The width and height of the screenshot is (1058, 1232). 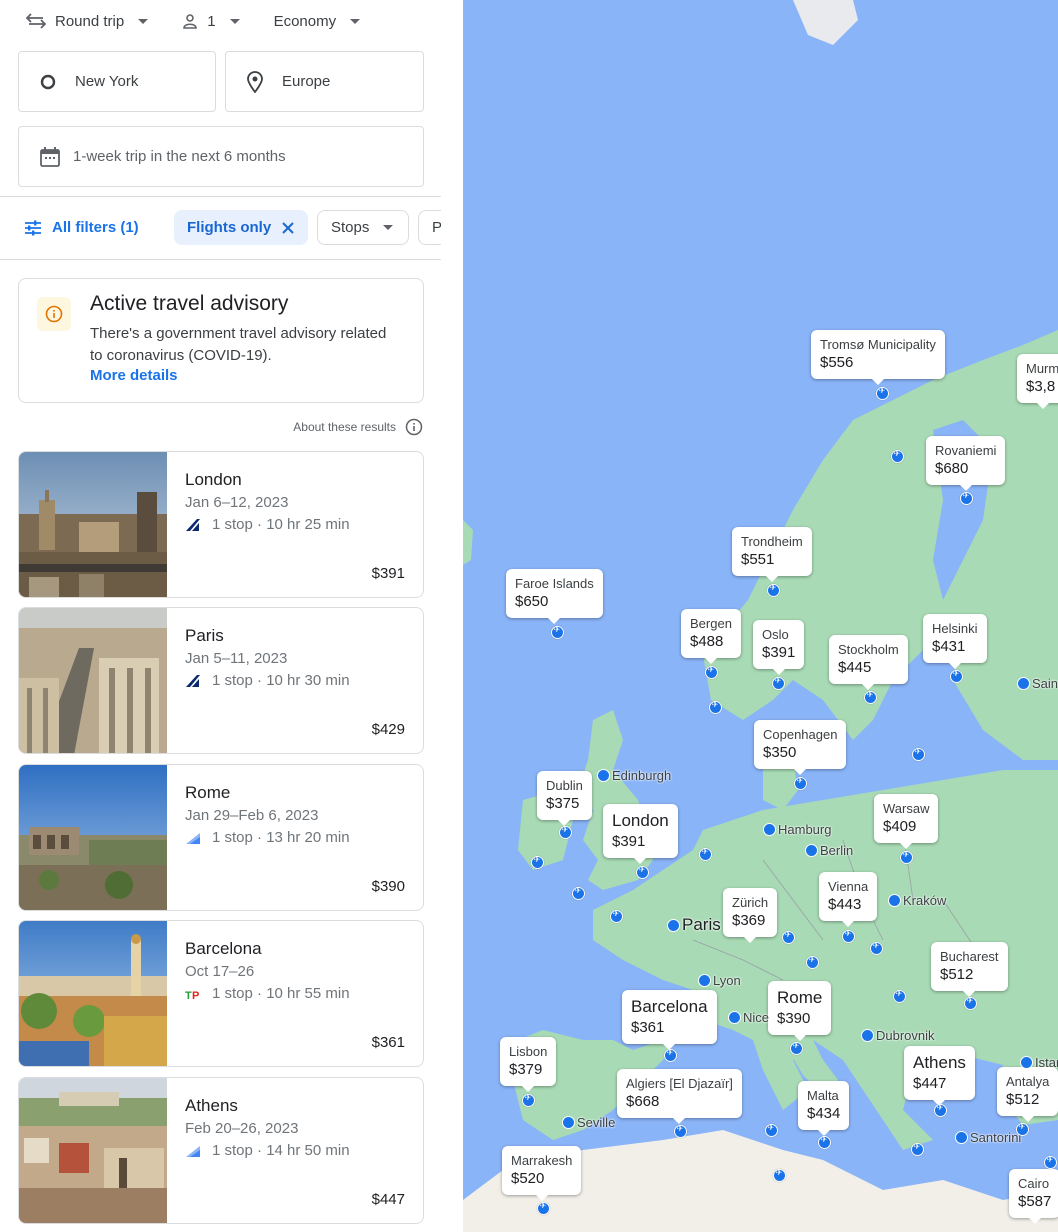 I want to click on dates-field: 1-week trip in the next 6 months, so click(x=221, y=156).